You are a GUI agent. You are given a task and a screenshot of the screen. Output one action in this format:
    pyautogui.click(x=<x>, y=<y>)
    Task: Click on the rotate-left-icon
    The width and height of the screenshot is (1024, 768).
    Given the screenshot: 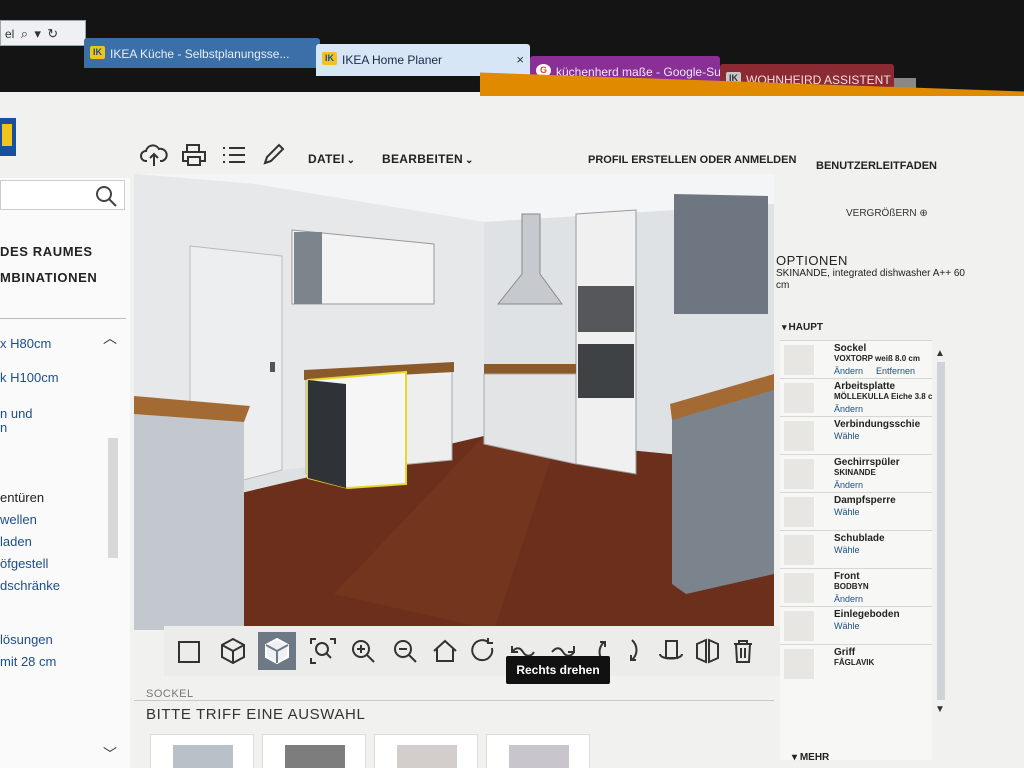 What is the action you would take?
    pyautogui.click(x=483, y=651)
    